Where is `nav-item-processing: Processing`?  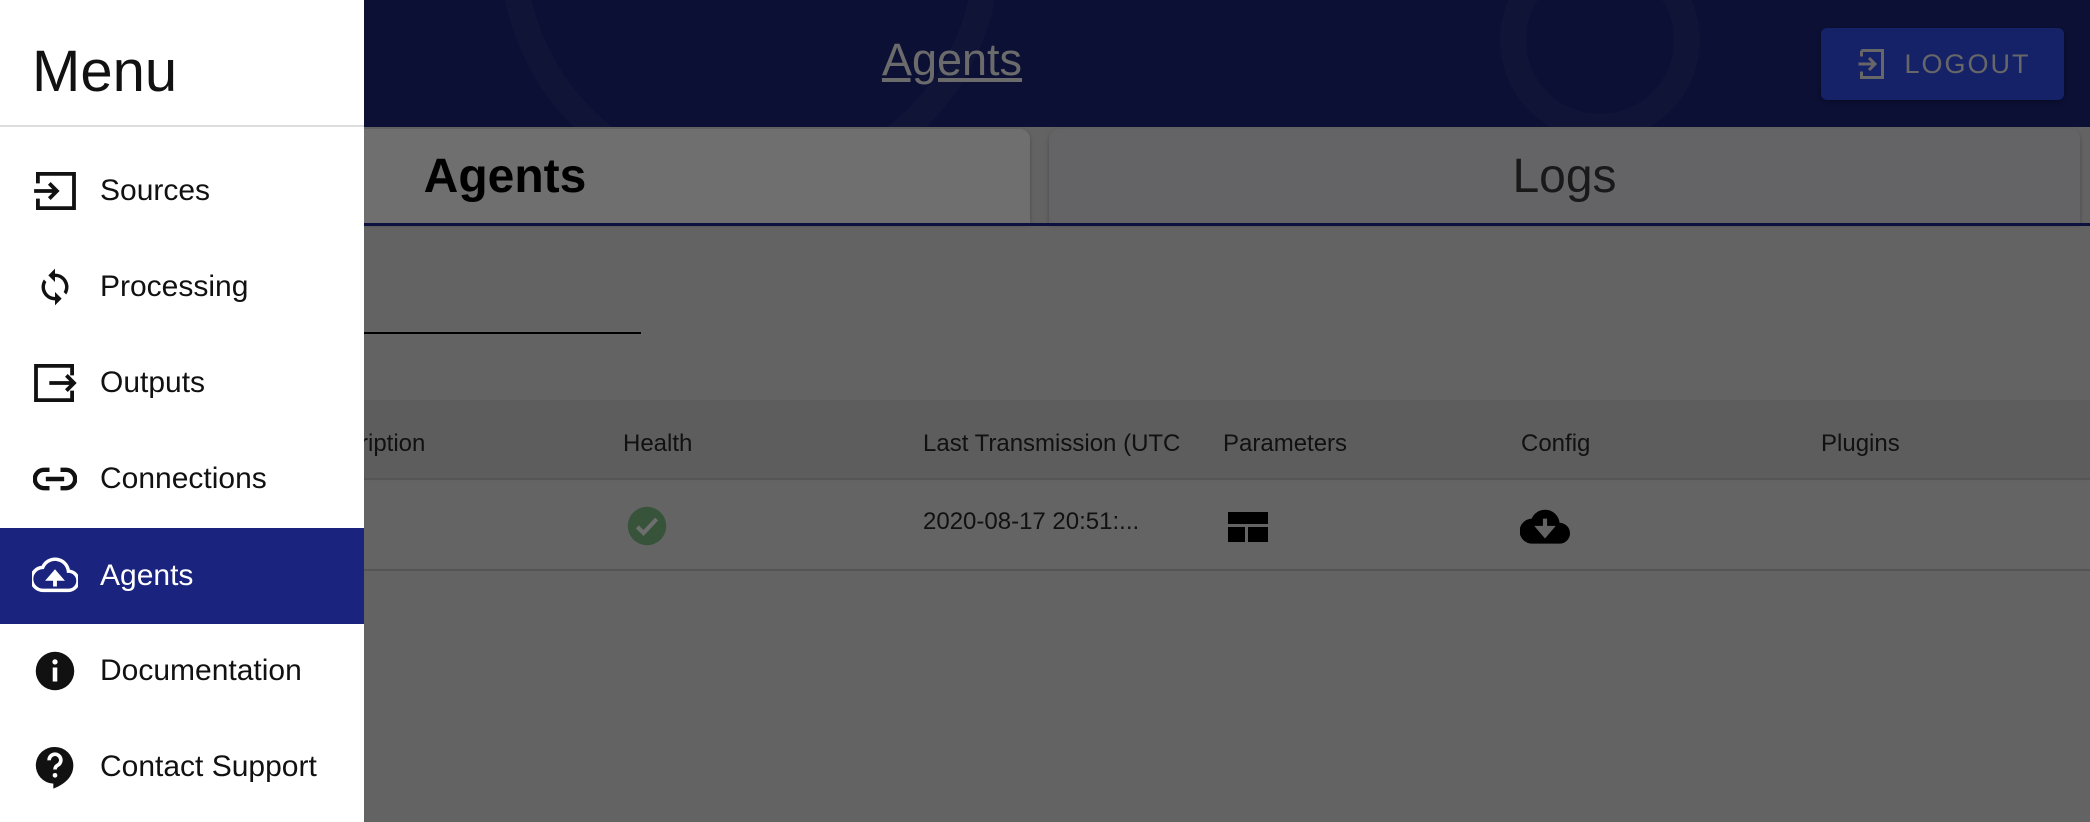
nav-item-processing: Processing is located at coordinates (182, 287).